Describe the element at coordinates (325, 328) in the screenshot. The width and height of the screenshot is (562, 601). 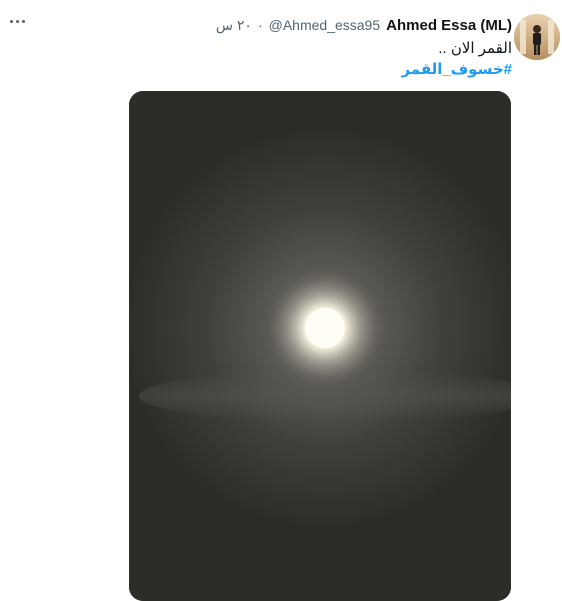
I see `moon` at that location.